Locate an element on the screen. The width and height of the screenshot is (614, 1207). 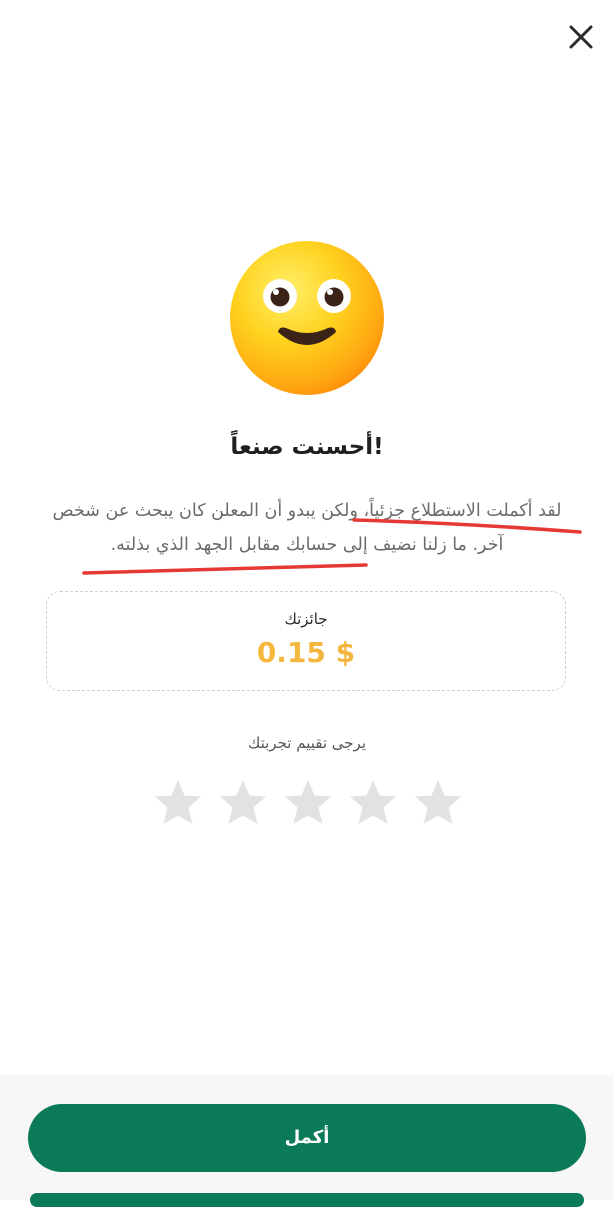
close-button is located at coordinates (581, 37).